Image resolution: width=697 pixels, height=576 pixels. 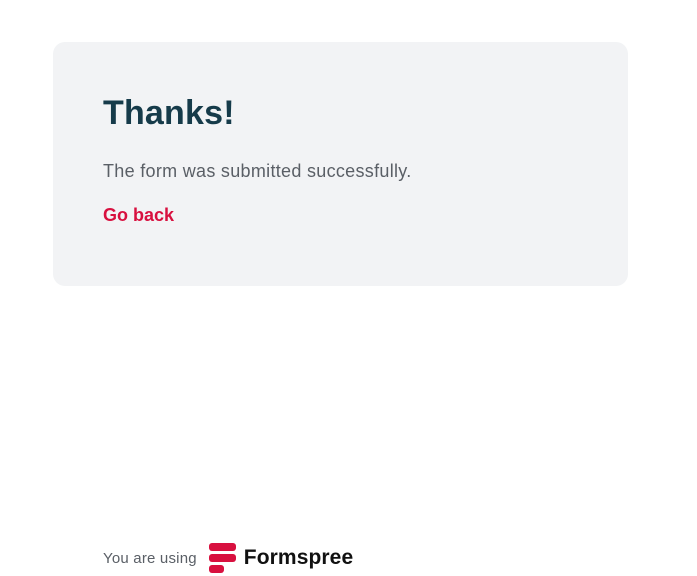 What do you see at coordinates (257, 171) in the screenshot?
I see `success-message: The form was submitted successfully.` at bounding box center [257, 171].